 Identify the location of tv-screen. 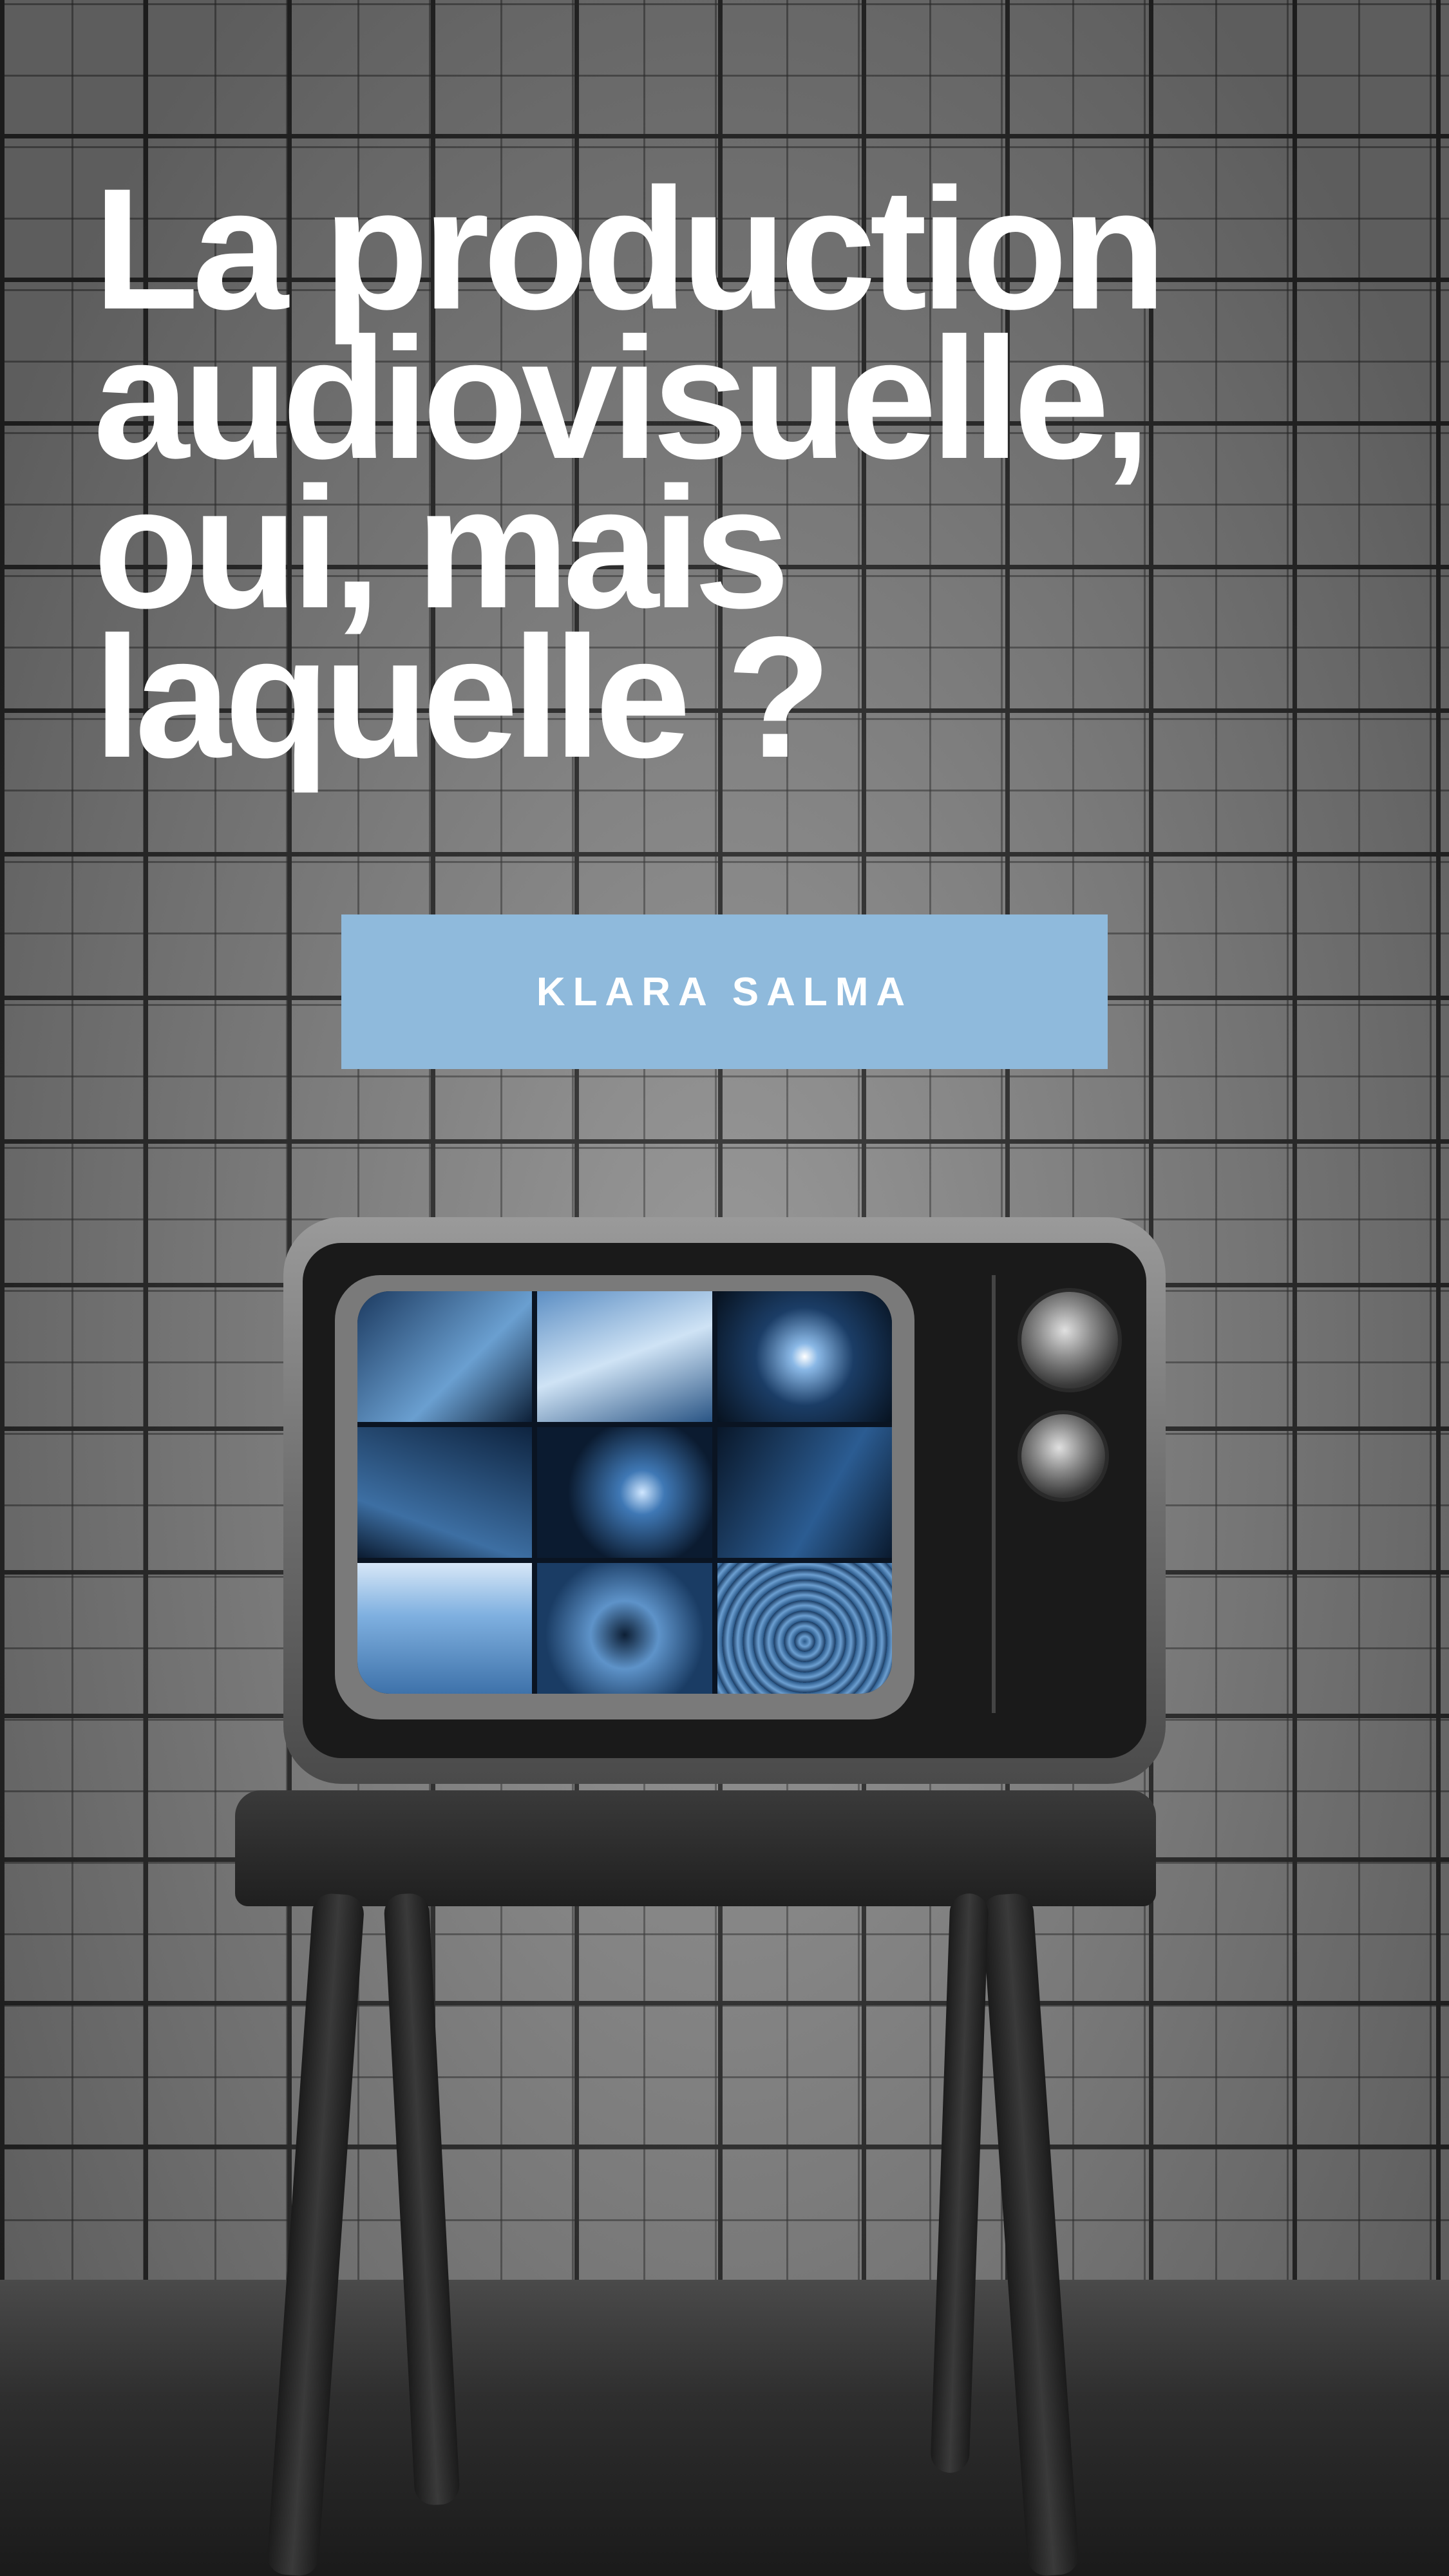
(624, 1492).